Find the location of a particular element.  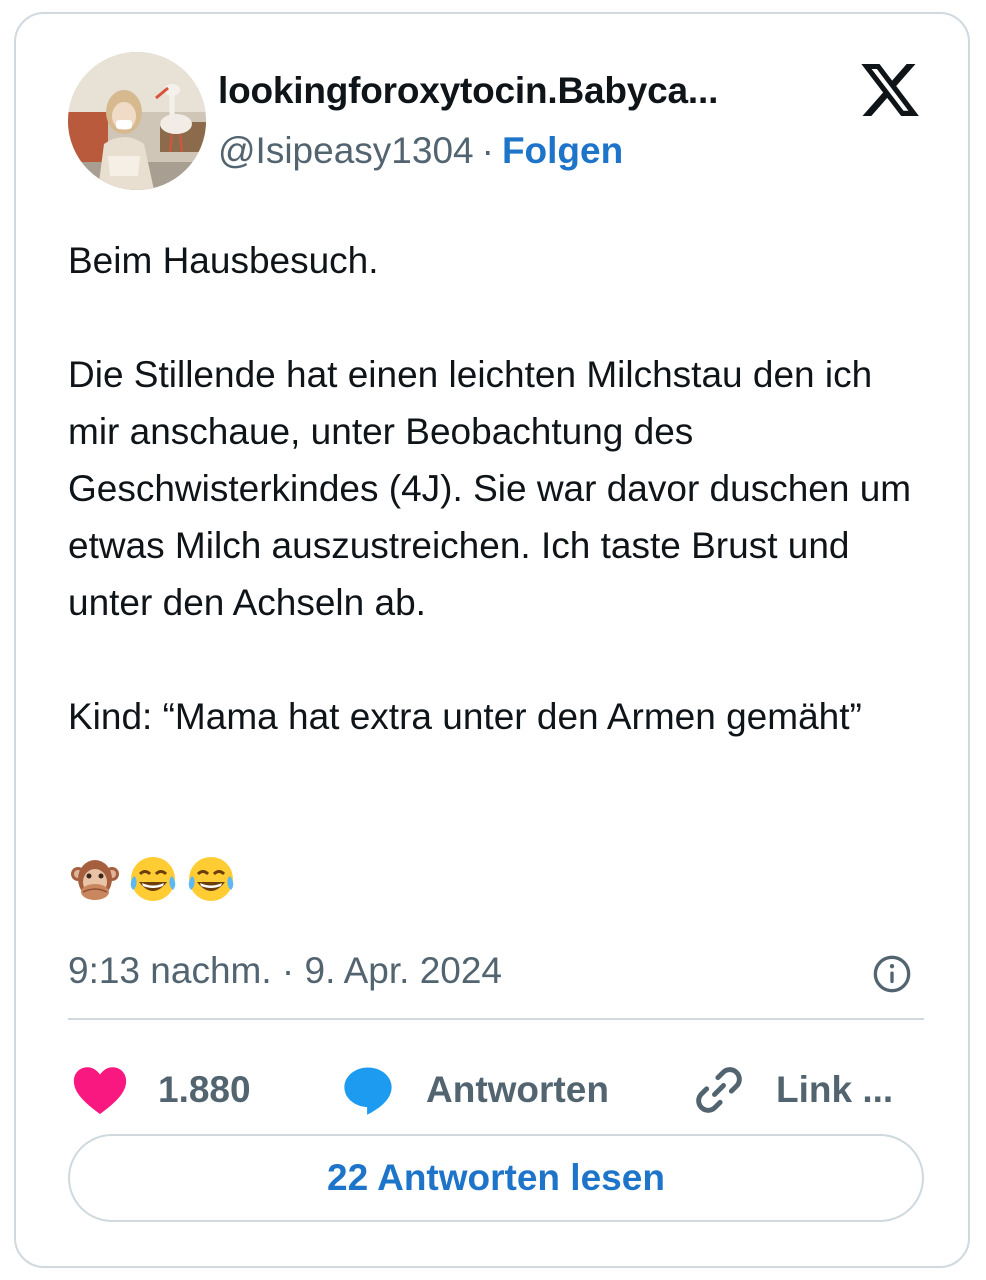

avatar-photo-icon is located at coordinates (137, 121).